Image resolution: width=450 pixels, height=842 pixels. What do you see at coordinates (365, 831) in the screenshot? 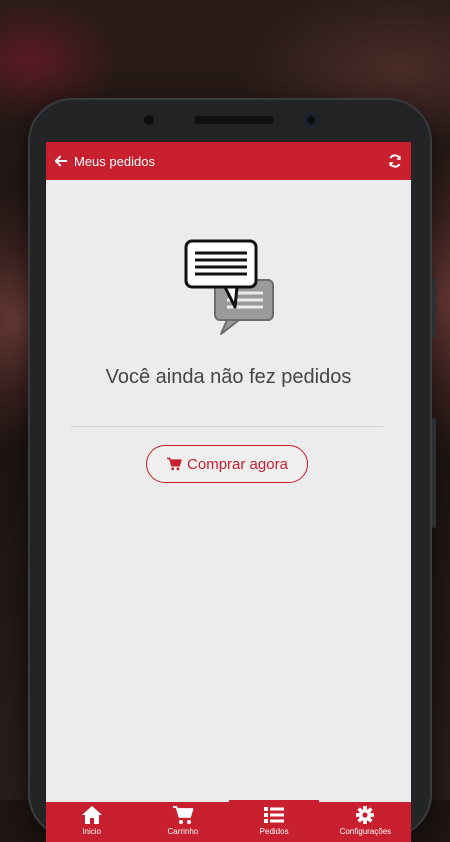
I see `nav-label: Configurações` at bounding box center [365, 831].